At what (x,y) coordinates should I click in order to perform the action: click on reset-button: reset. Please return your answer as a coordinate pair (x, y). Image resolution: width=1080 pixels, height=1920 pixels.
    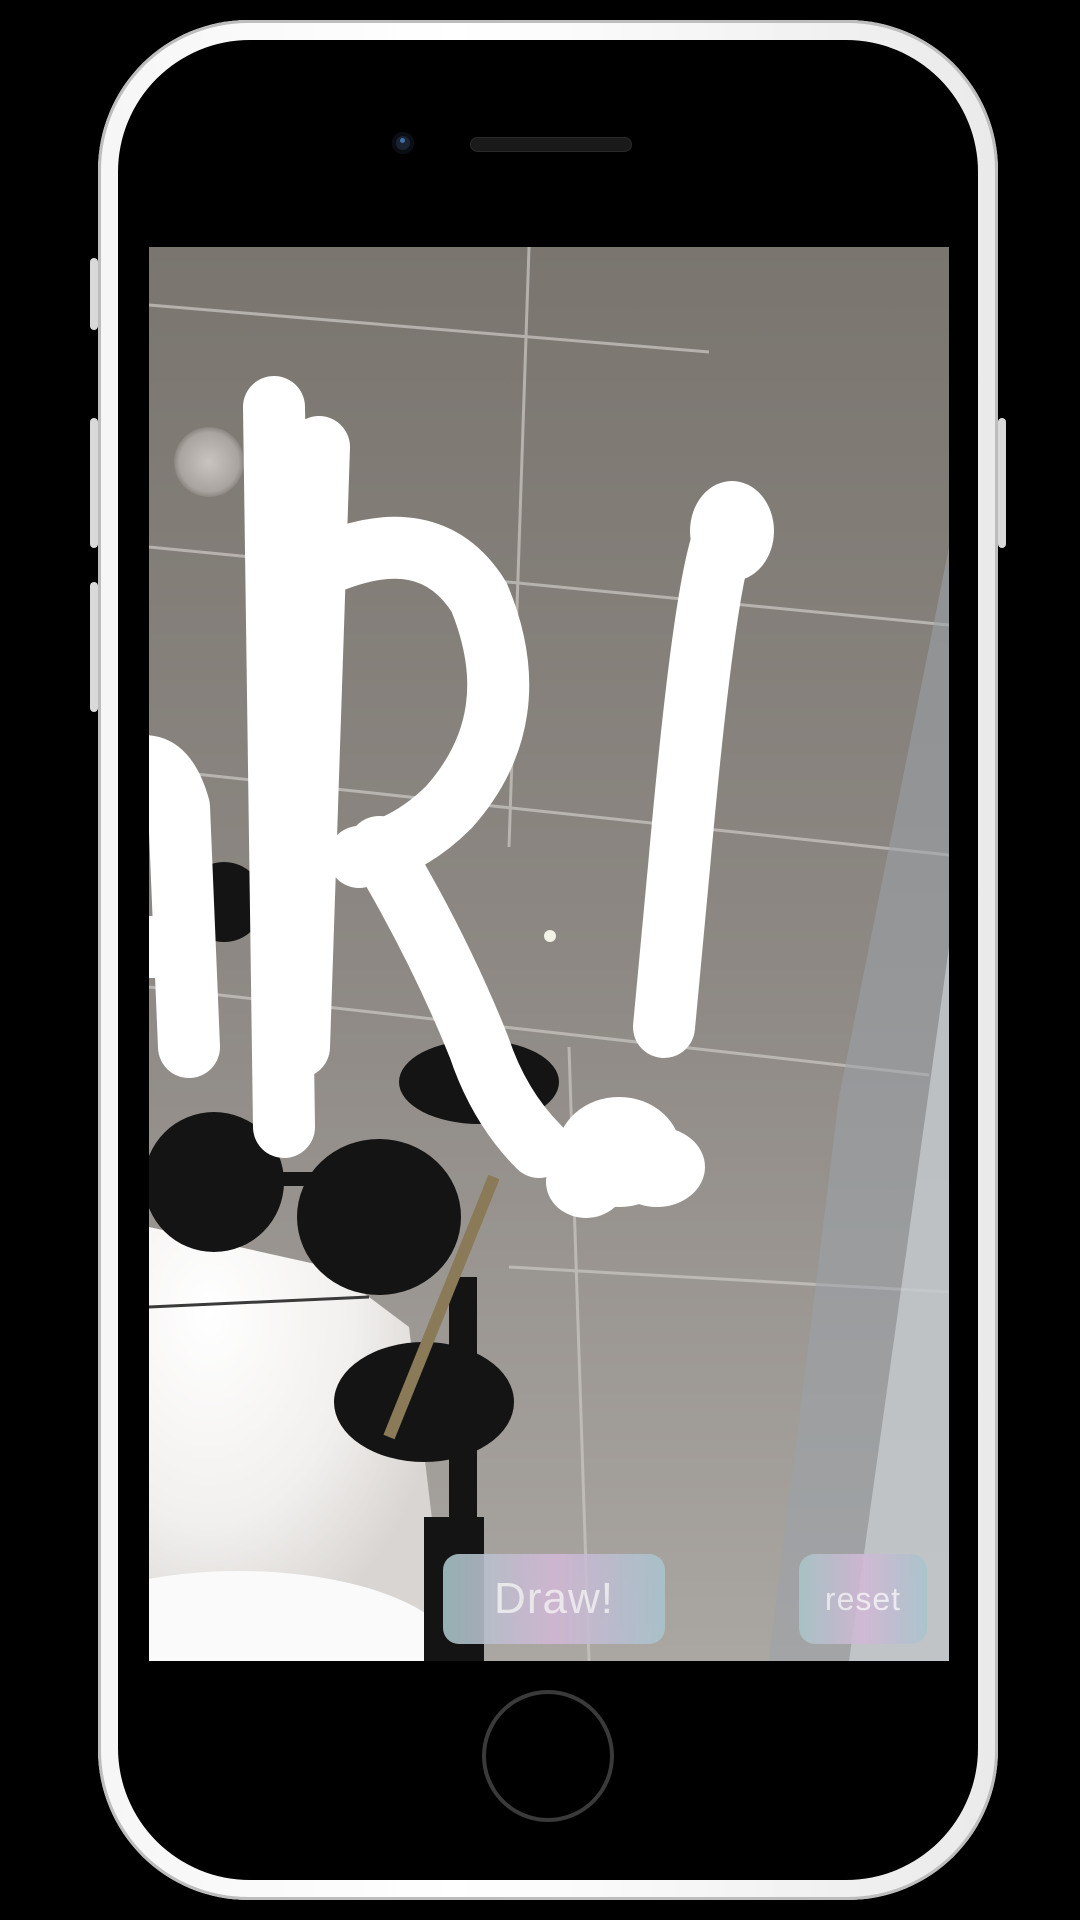
    Looking at the image, I should click on (863, 1599).